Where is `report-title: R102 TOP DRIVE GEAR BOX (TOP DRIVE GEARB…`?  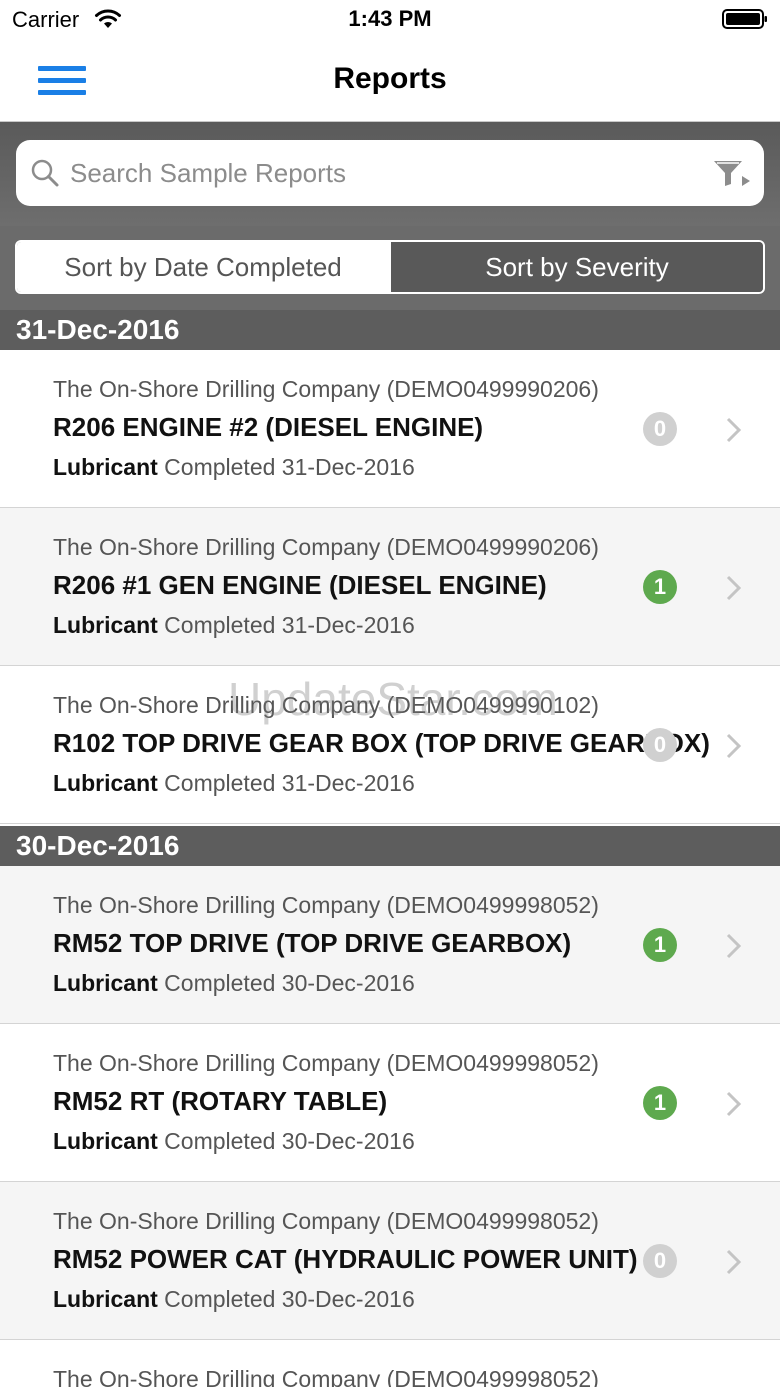
report-title: R102 TOP DRIVE GEAR BOX (TOP DRIVE GEARB… is located at coordinates (381, 743).